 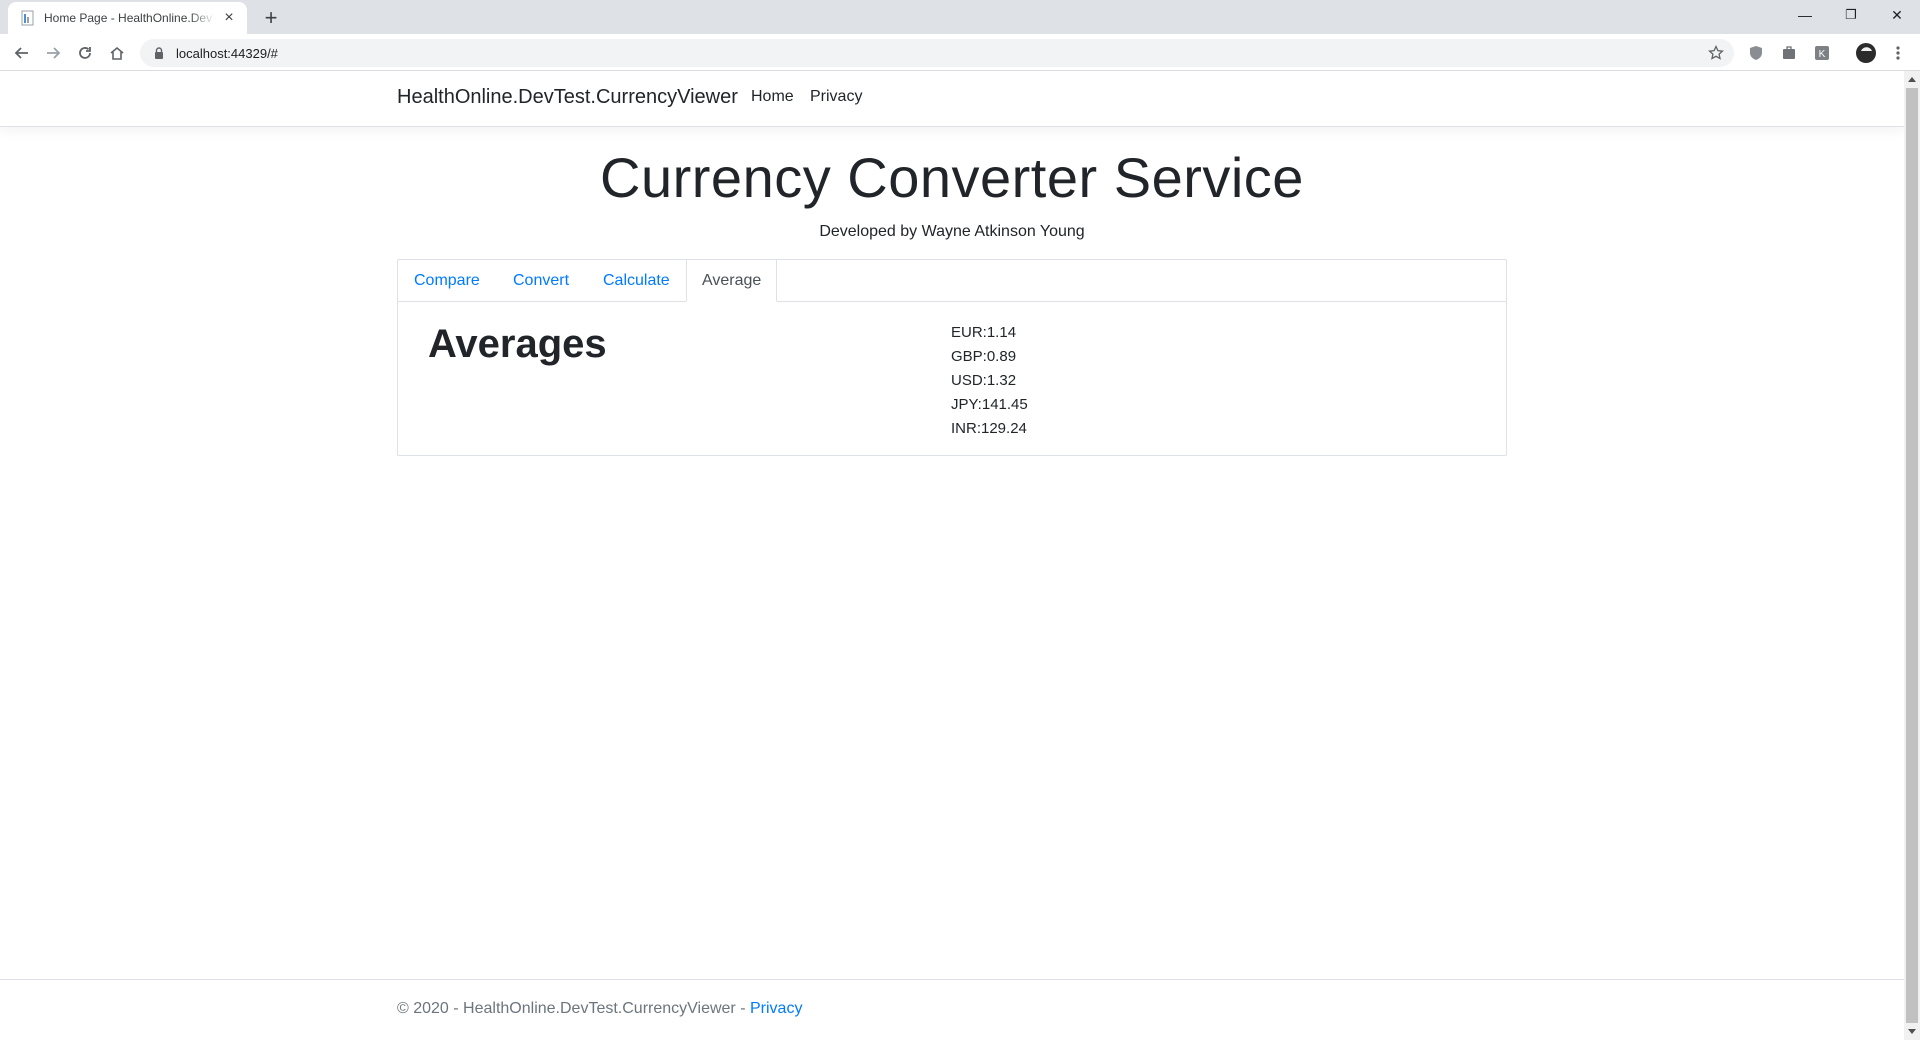 I want to click on scroll-up-arrow-icon, so click(x=1912, y=79).